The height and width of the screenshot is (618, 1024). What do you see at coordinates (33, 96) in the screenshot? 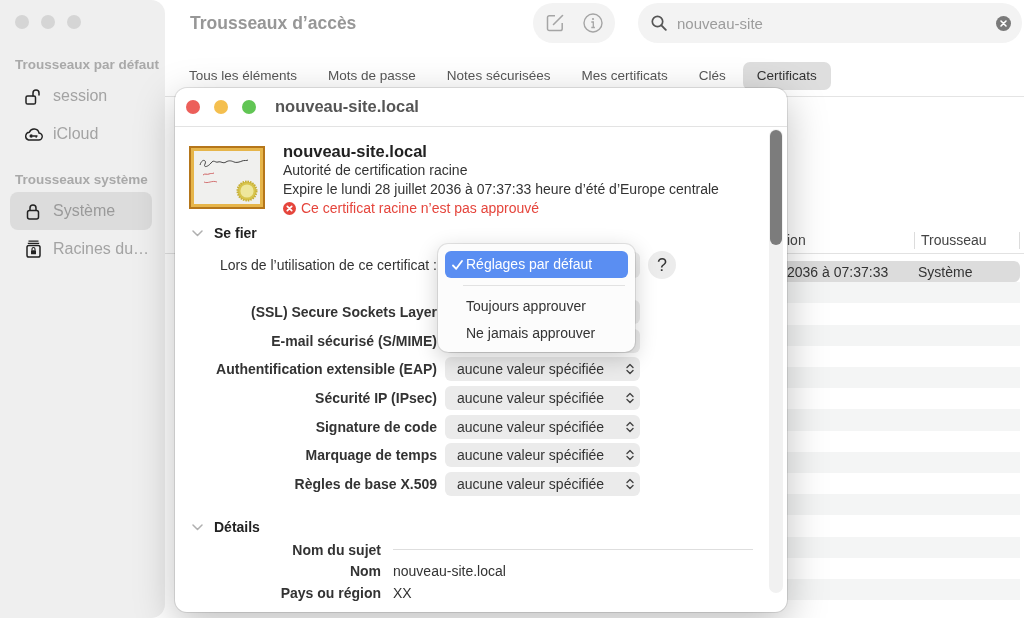
I see `open-padlock-icon` at bounding box center [33, 96].